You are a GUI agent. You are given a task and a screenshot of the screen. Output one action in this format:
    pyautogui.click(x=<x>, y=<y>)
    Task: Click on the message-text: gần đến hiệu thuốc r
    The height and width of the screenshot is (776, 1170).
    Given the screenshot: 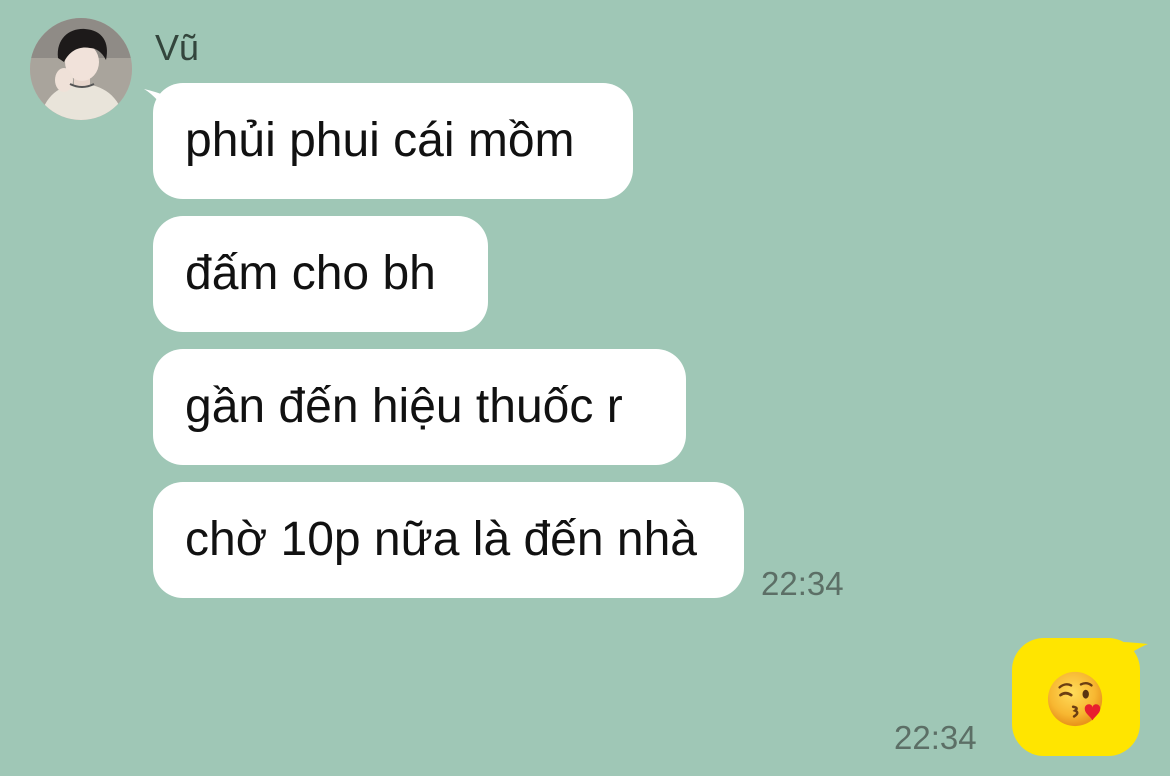 What is the action you would take?
    pyautogui.click(x=404, y=406)
    